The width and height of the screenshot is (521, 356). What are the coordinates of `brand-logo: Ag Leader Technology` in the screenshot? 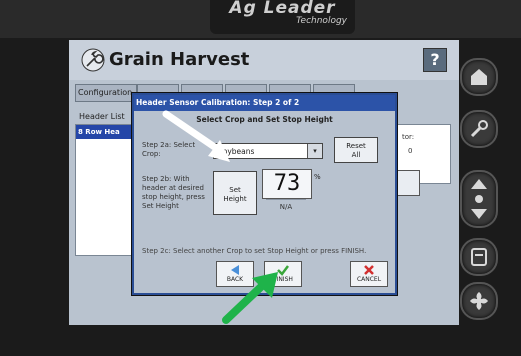 It's located at (282, 17).